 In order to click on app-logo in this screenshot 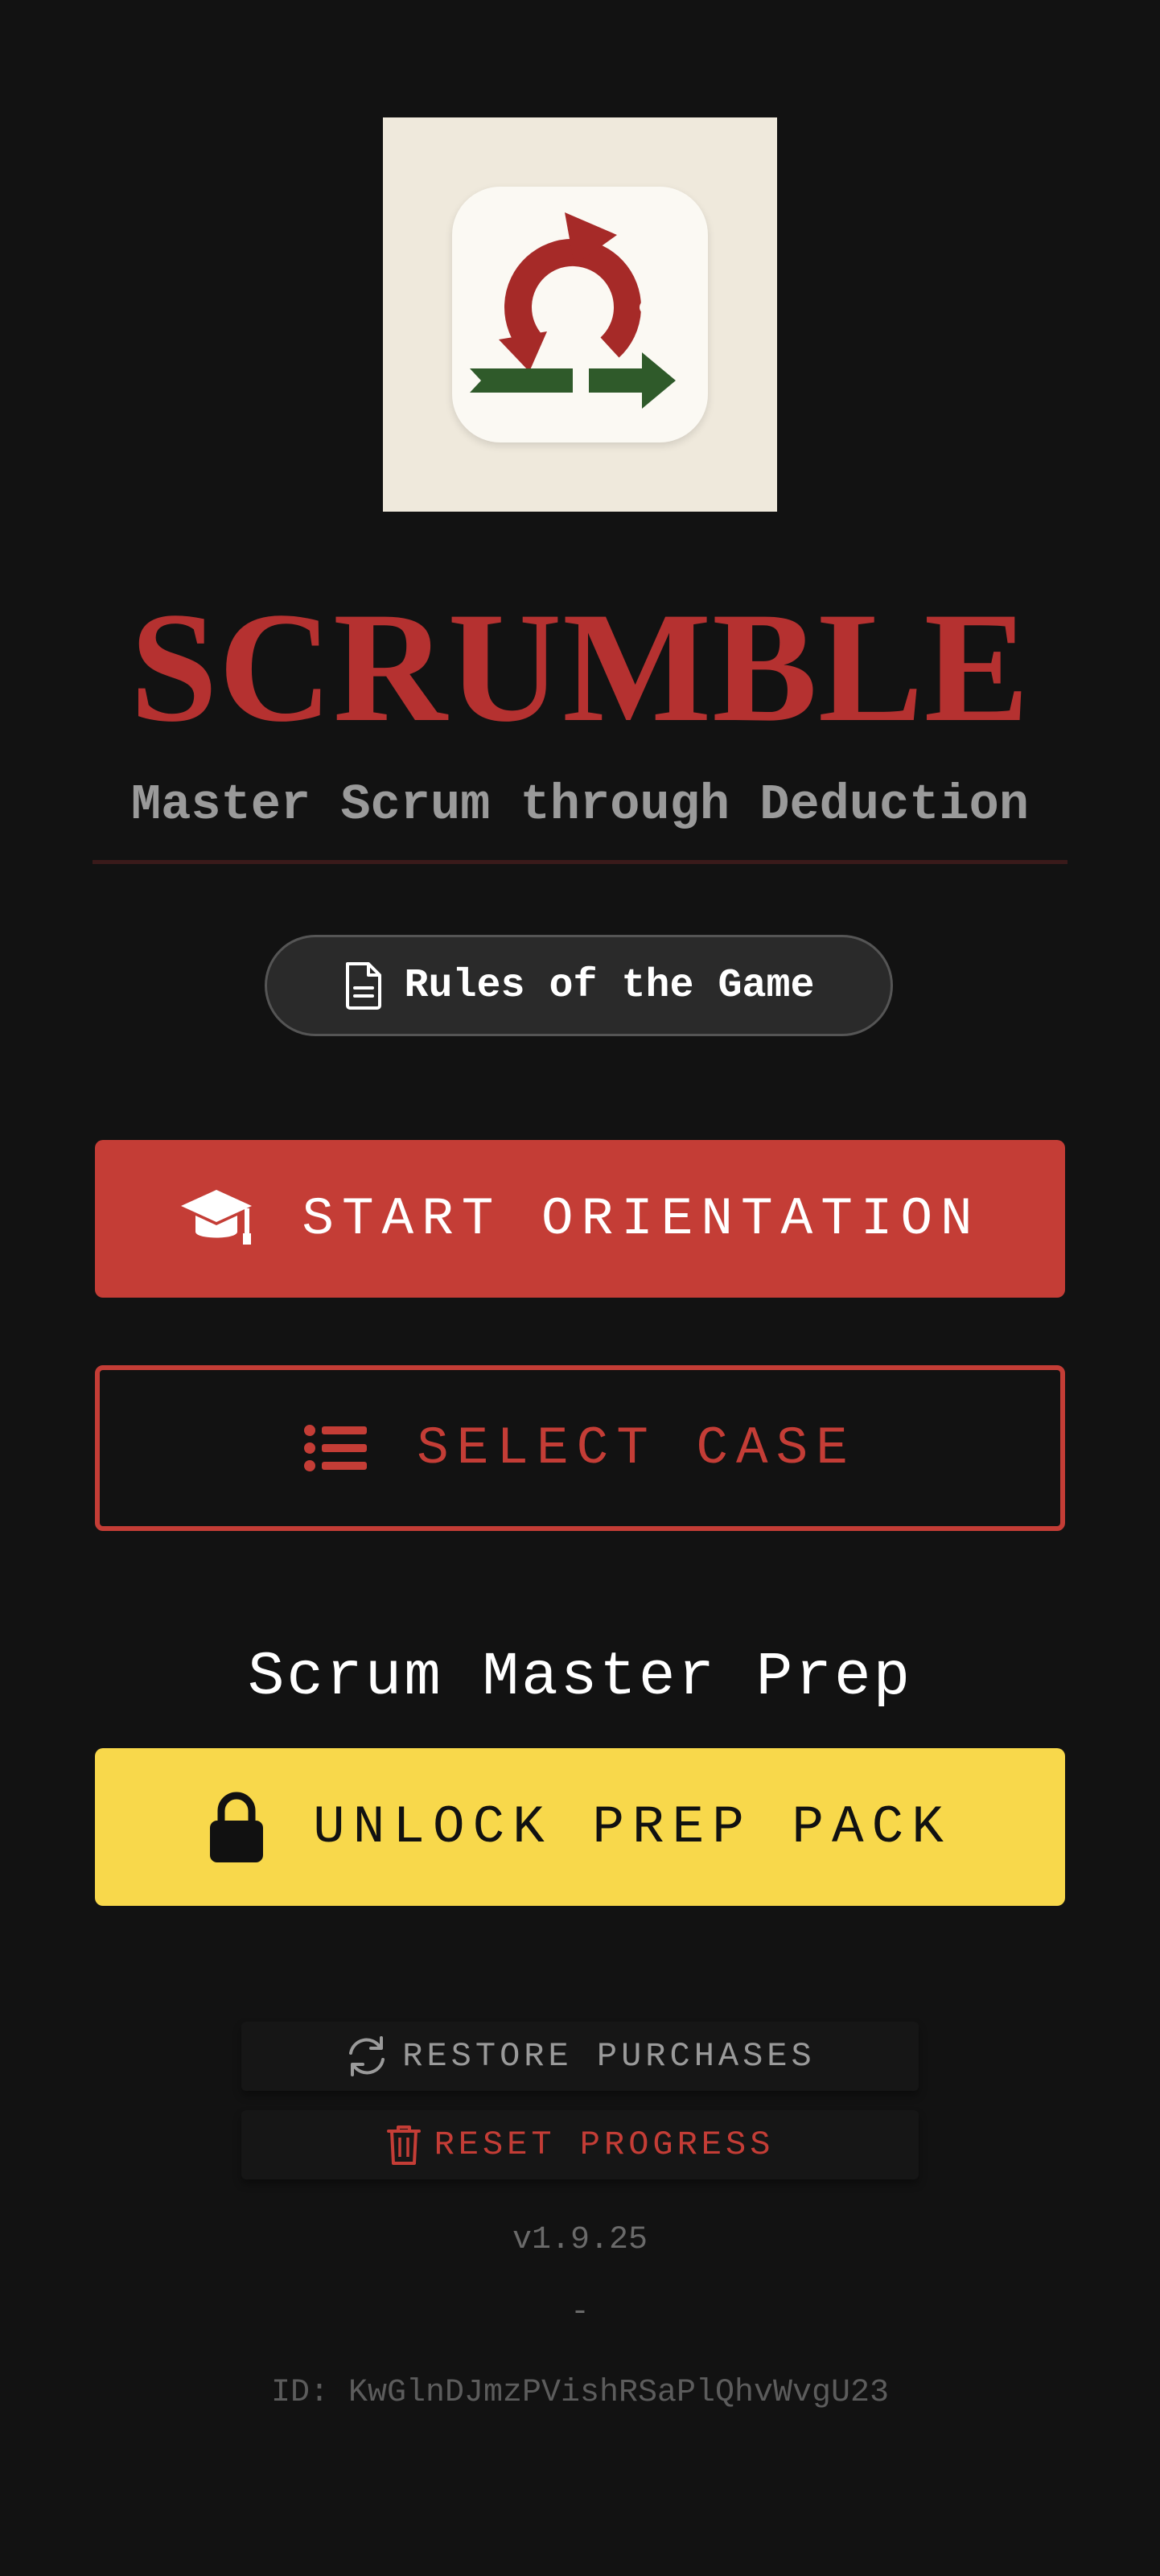, I will do `click(580, 314)`.